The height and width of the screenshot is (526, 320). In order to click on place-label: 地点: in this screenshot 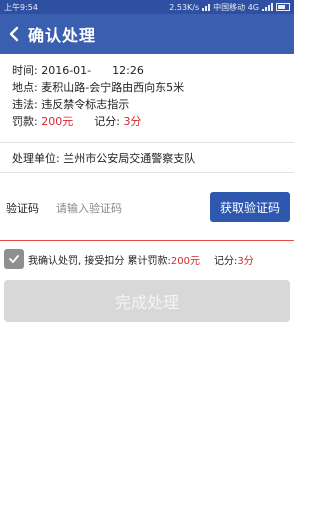, I will do `click(25, 87)`.